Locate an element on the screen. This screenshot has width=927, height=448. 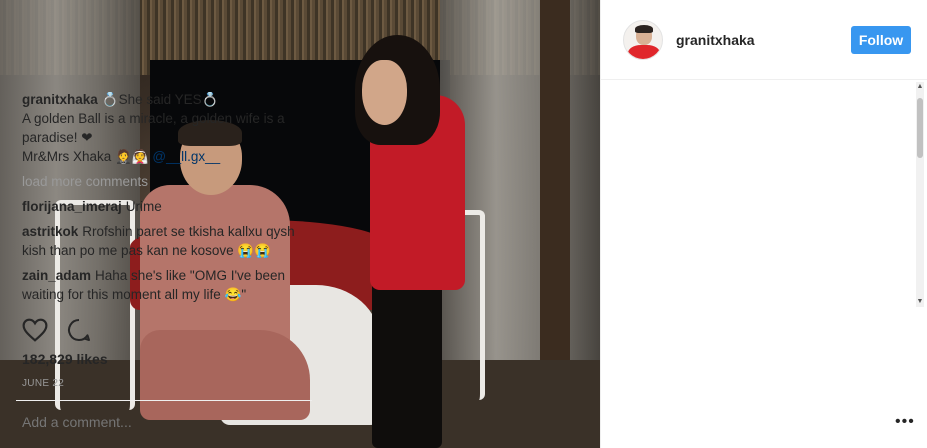
comment-username: astritkok is located at coordinates (50, 231).